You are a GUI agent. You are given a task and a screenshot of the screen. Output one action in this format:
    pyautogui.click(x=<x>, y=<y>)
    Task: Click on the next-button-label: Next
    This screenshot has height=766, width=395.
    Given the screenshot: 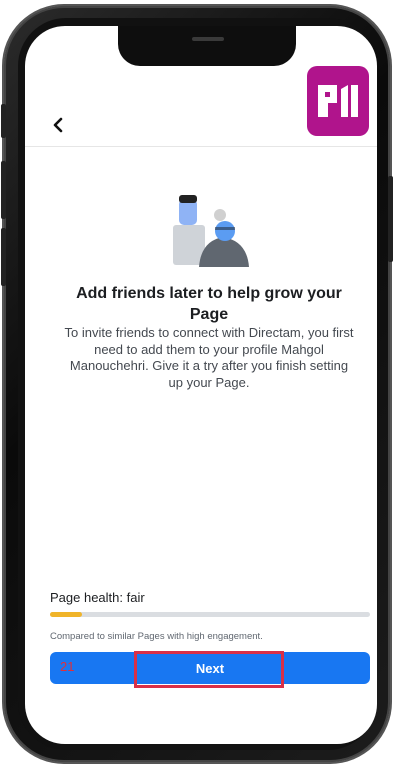 What is the action you would take?
    pyautogui.click(x=210, y=668)
    